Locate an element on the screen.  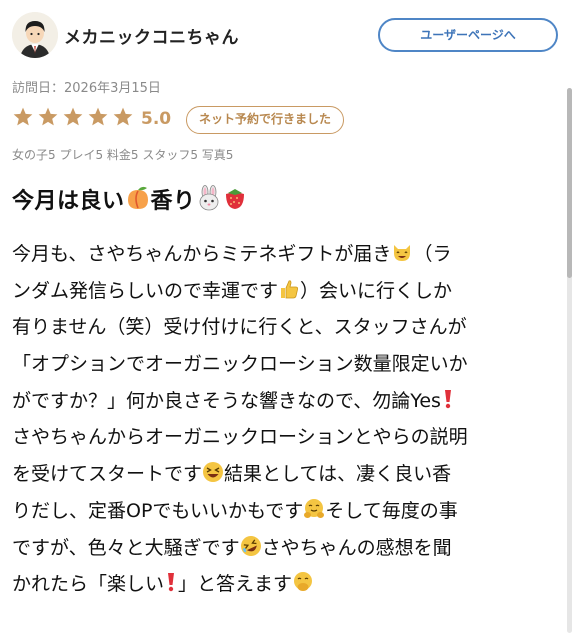
review-line: ンダム発信らしいので幸運です ）会いに行くしか is located at coordinates (286, 291).